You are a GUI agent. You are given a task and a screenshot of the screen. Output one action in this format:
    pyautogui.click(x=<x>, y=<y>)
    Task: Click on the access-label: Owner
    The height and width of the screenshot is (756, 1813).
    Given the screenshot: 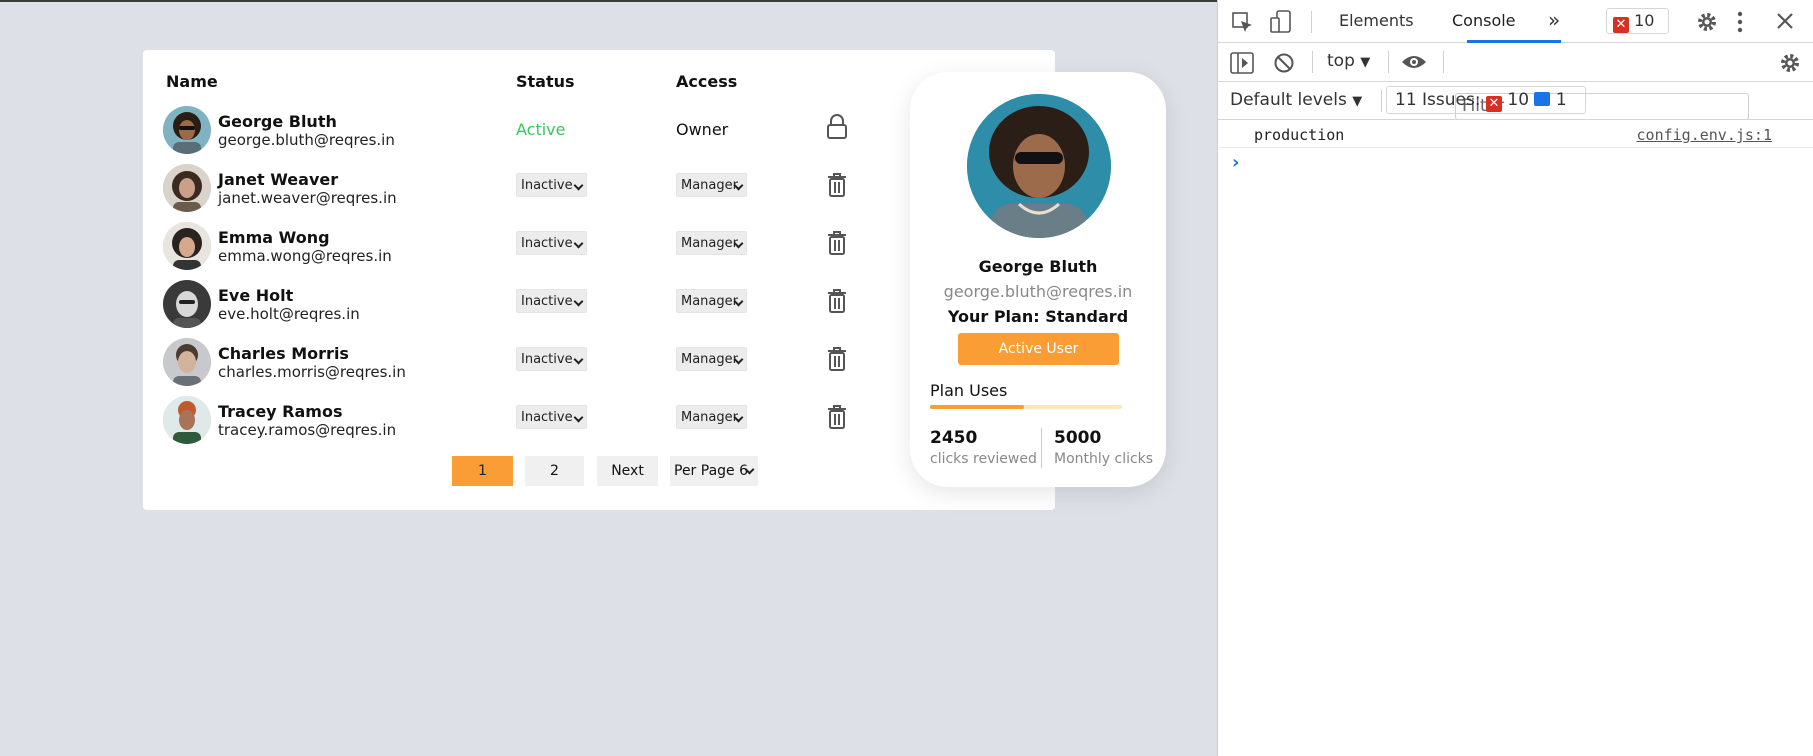 What is the action you would take?
    pyautogui.click(x=702, y=129)
    